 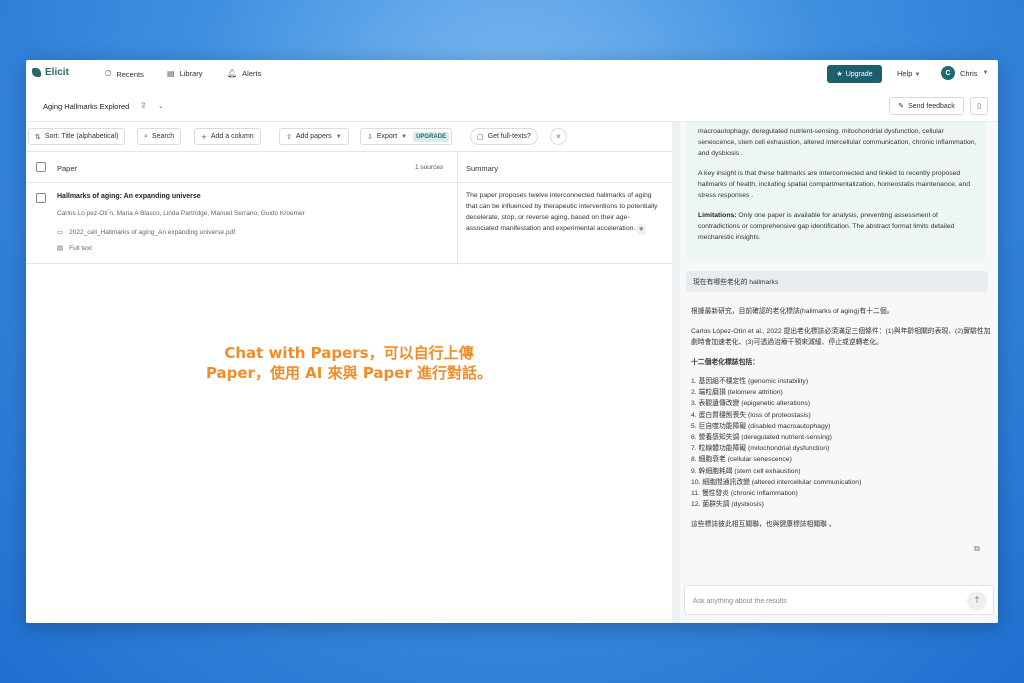 What do you see at coordinates (60, 248) in the screenshot?
I see `document-icon: ▤` at bounding box center [60, 248].